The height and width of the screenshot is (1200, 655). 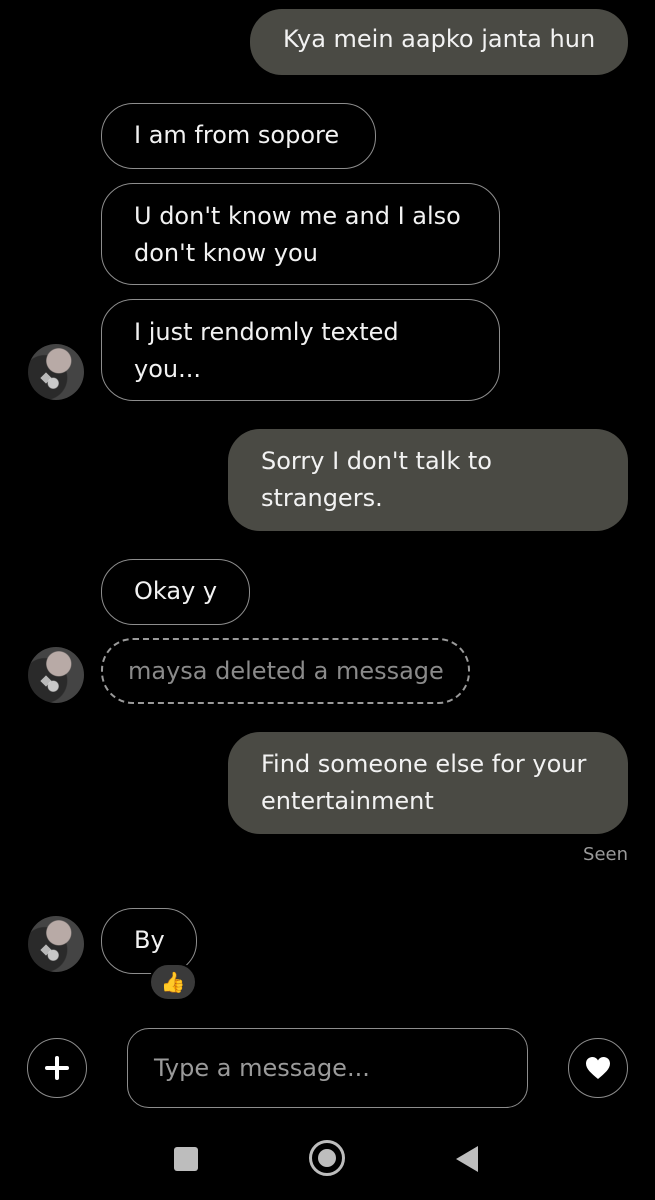 I want to click on message-text-line: strangers., so click(x=322, y=498).